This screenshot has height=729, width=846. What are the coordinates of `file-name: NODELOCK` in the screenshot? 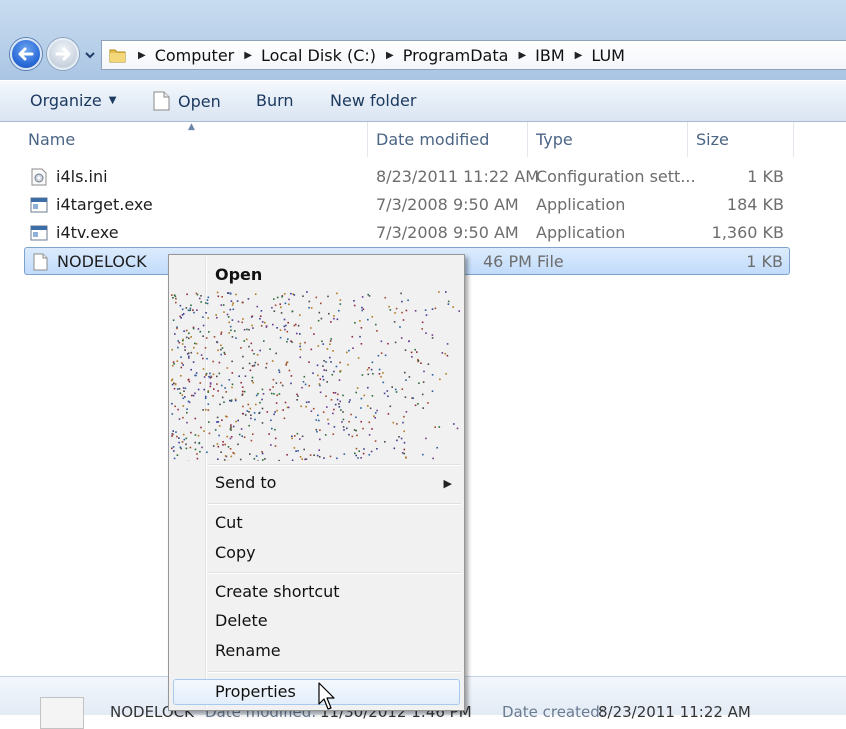 It's located at (102, 262).